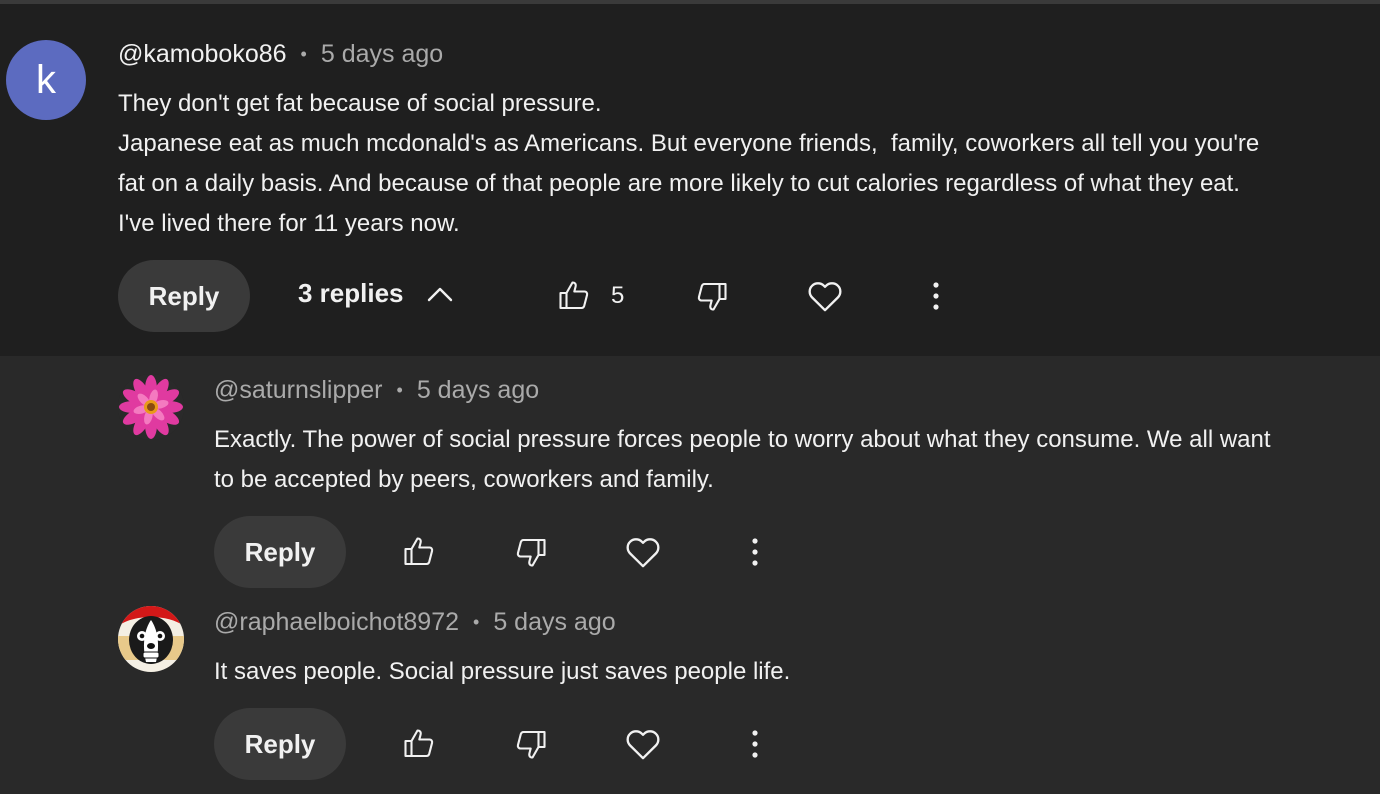 The width and height of the screenshot is (1380, 794). What do you see at coordinates (46, 80) in the screenshot?
I see `avatar: k` at bounding box center [46, 80].